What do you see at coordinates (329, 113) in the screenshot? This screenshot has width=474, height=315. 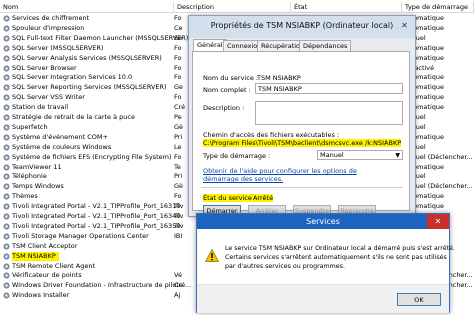 I see `description-field` at bounding box center [329, 113].